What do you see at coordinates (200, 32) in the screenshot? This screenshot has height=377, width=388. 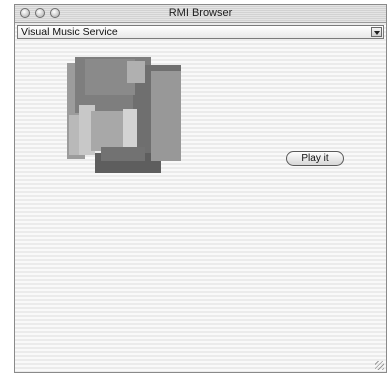 I see `service-dropdown: Visual Music Service` at bounding box center [200, 32].